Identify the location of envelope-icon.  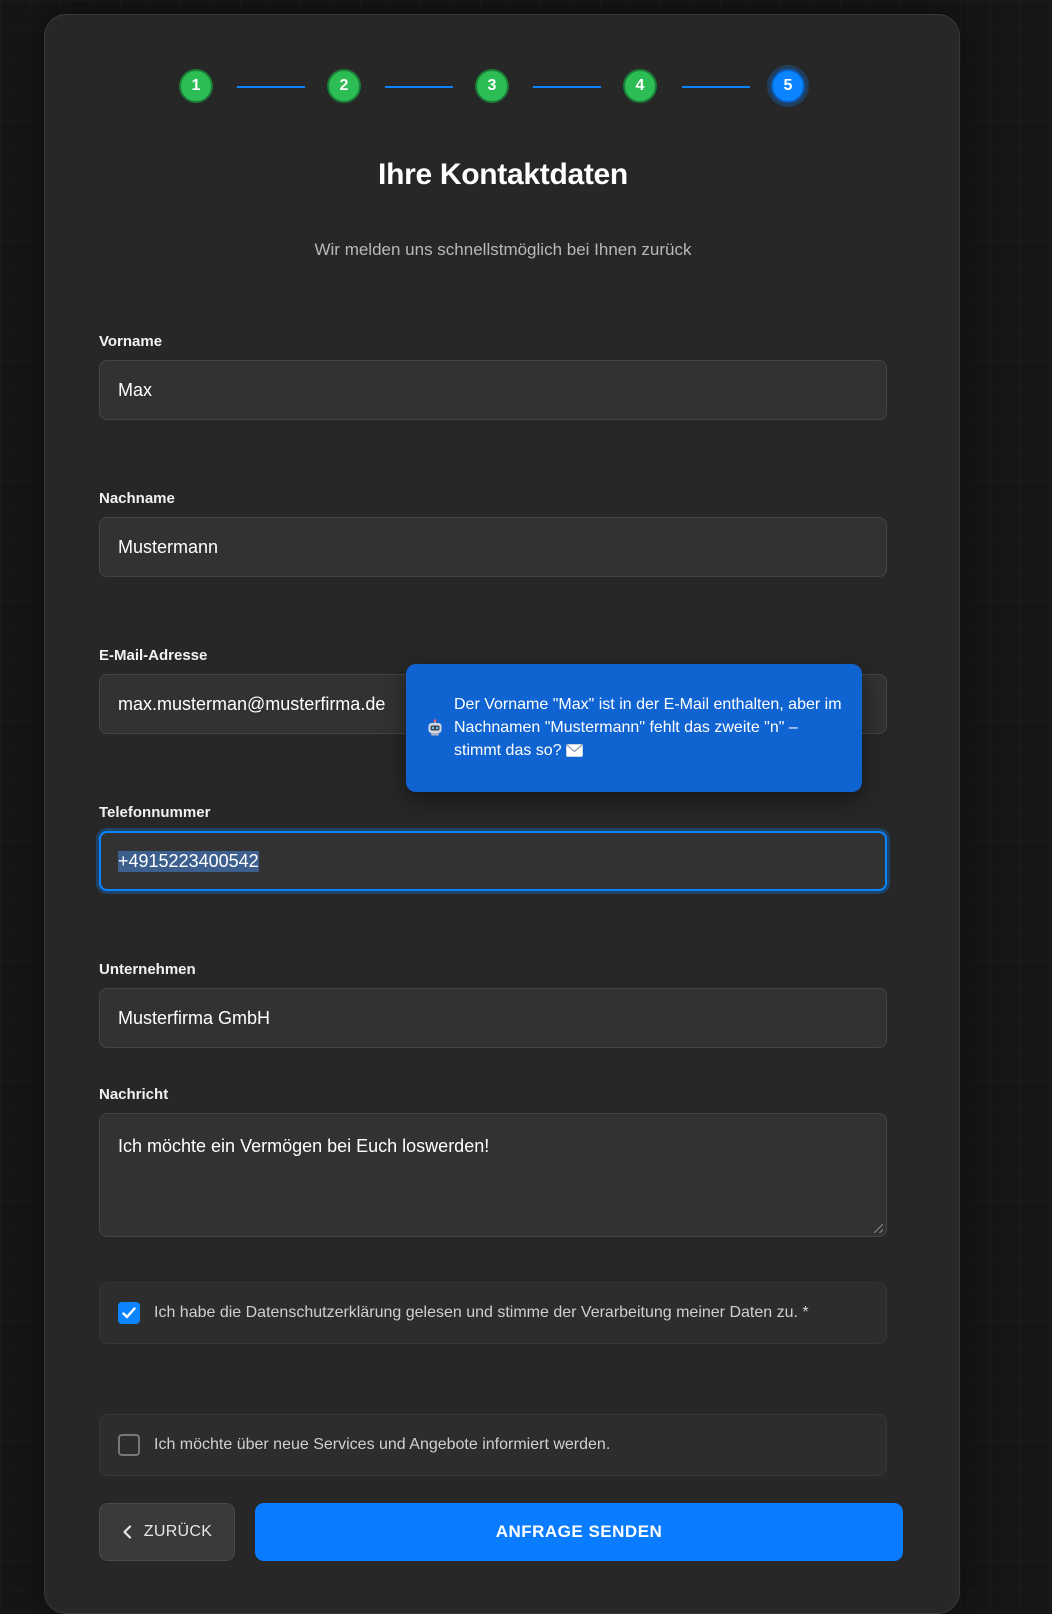
(574, 752).